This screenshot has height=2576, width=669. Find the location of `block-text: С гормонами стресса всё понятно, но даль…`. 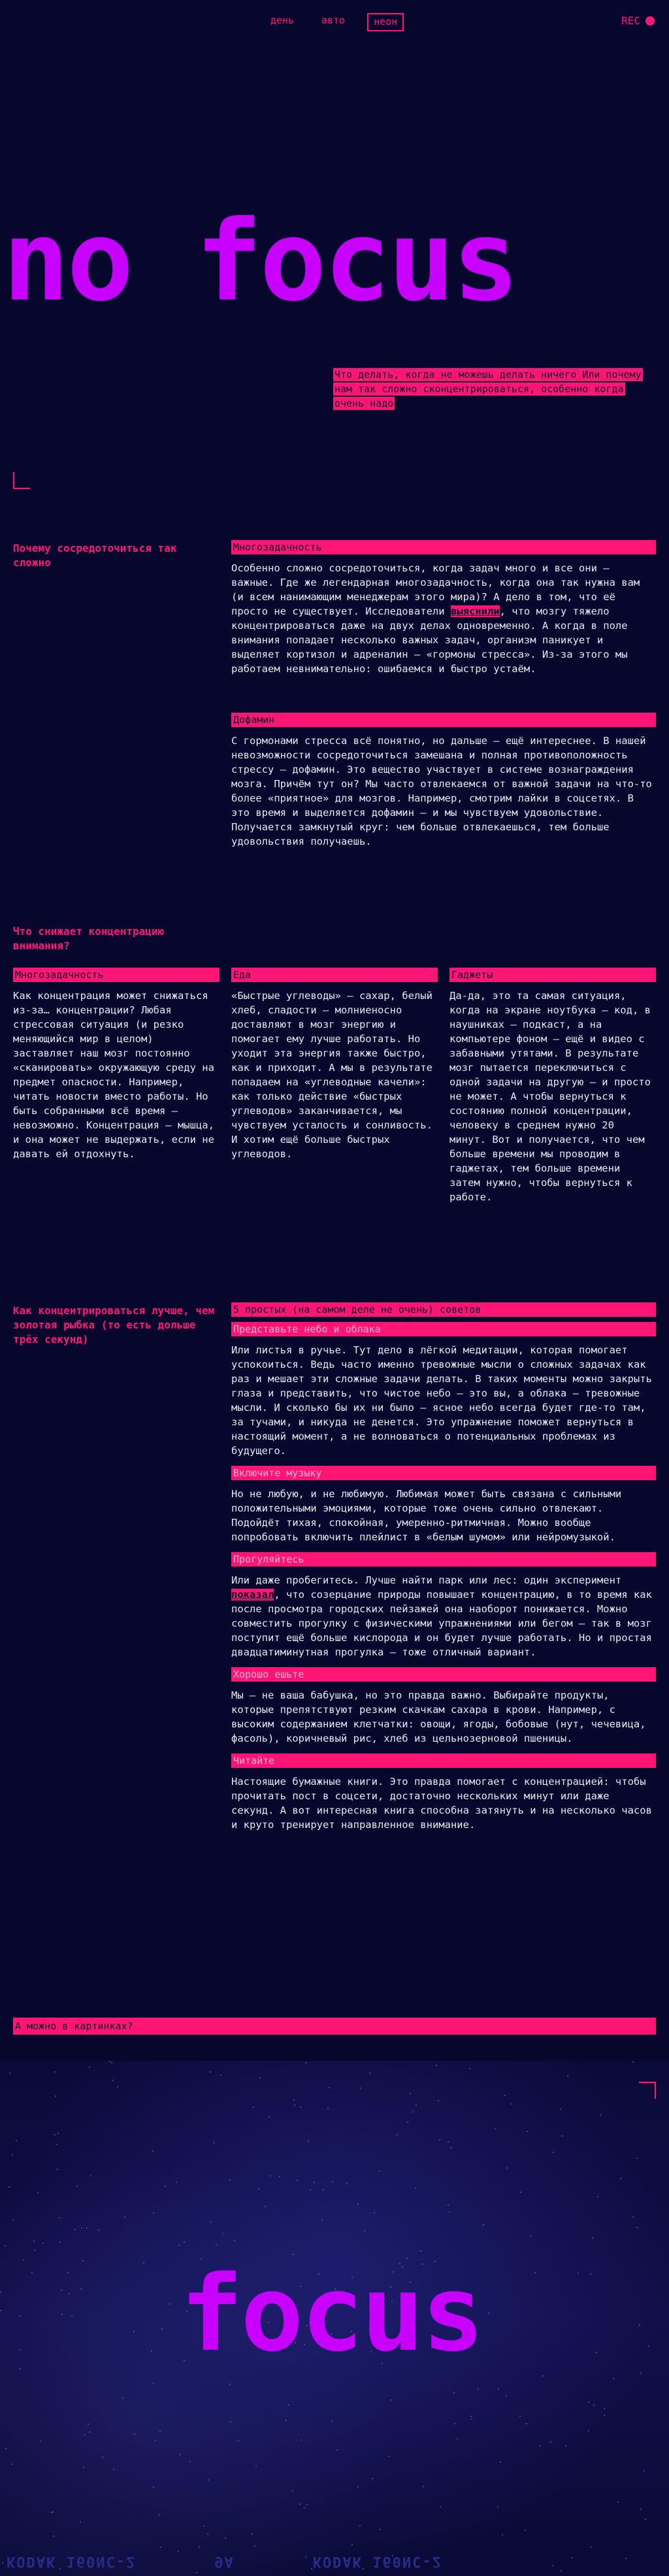

block-text: С гормонами стресса всё понятно, но даль… is located at coordinates (442, 791).